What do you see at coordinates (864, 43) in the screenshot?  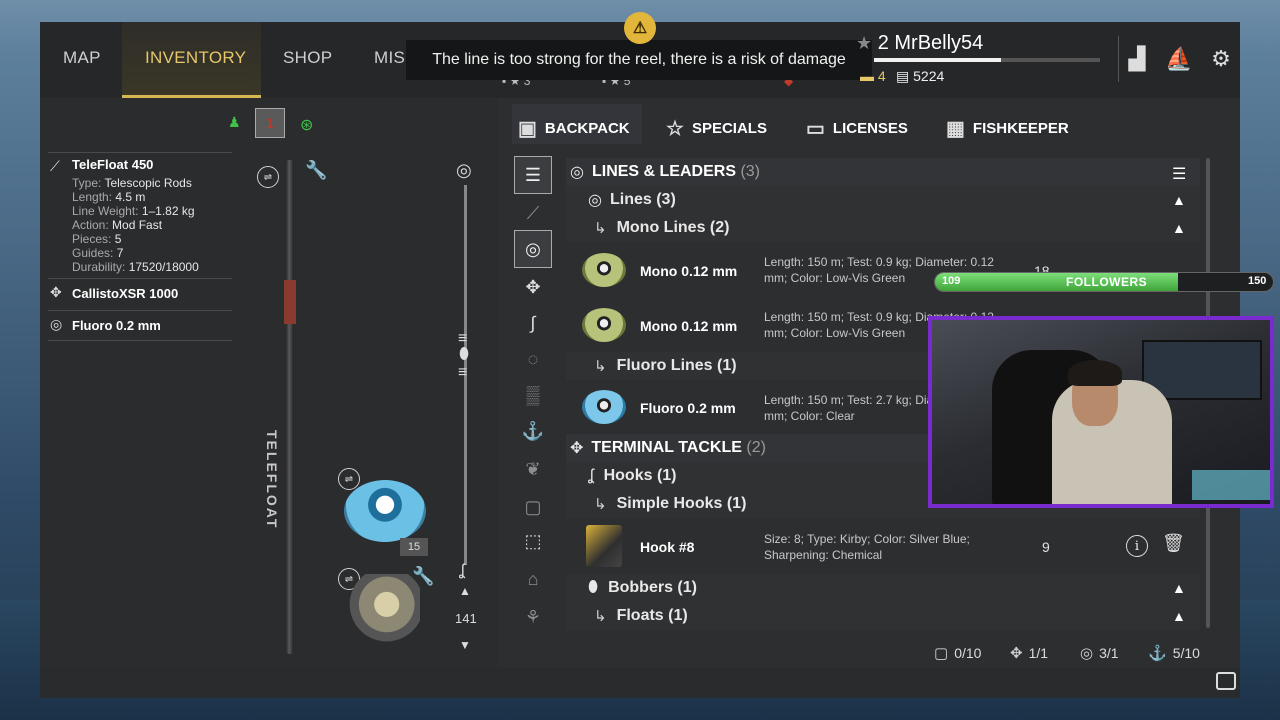 I see `rank-star-icon: ★` at bounding box center [864, 43].